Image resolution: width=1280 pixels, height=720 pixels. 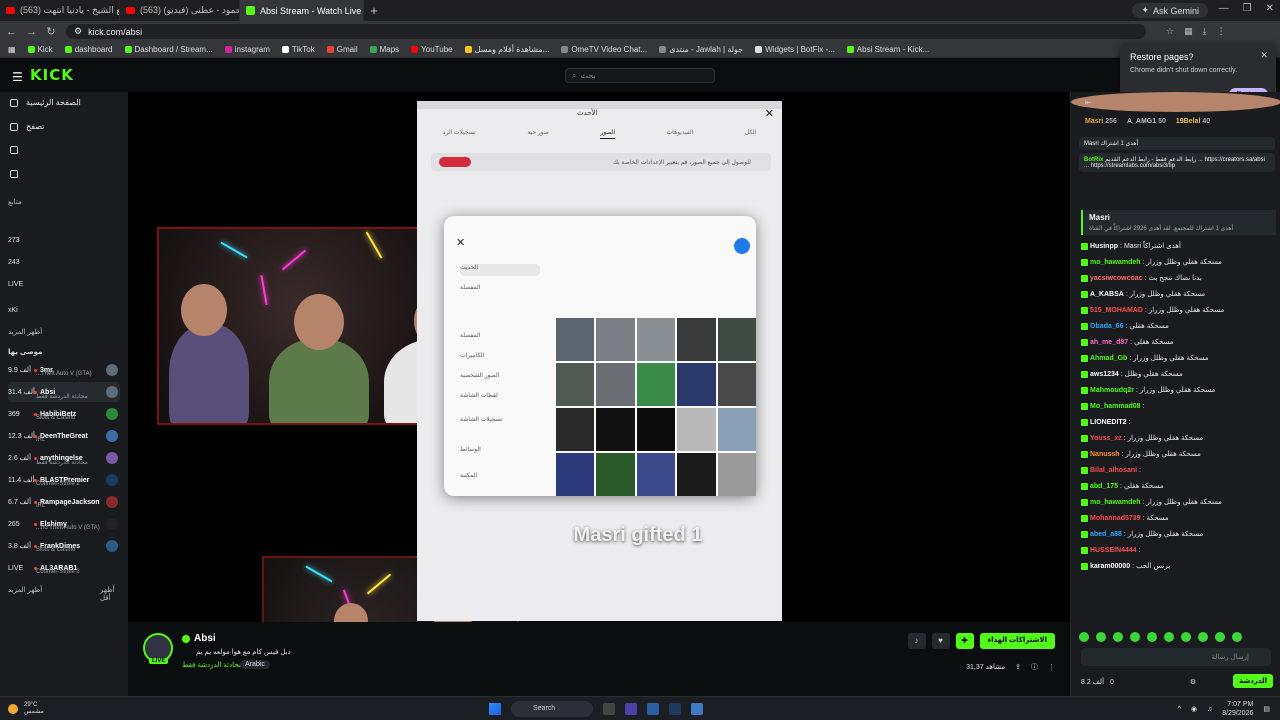 I want to click on site-info-icon: ⚙, so click(x=78, y=31).